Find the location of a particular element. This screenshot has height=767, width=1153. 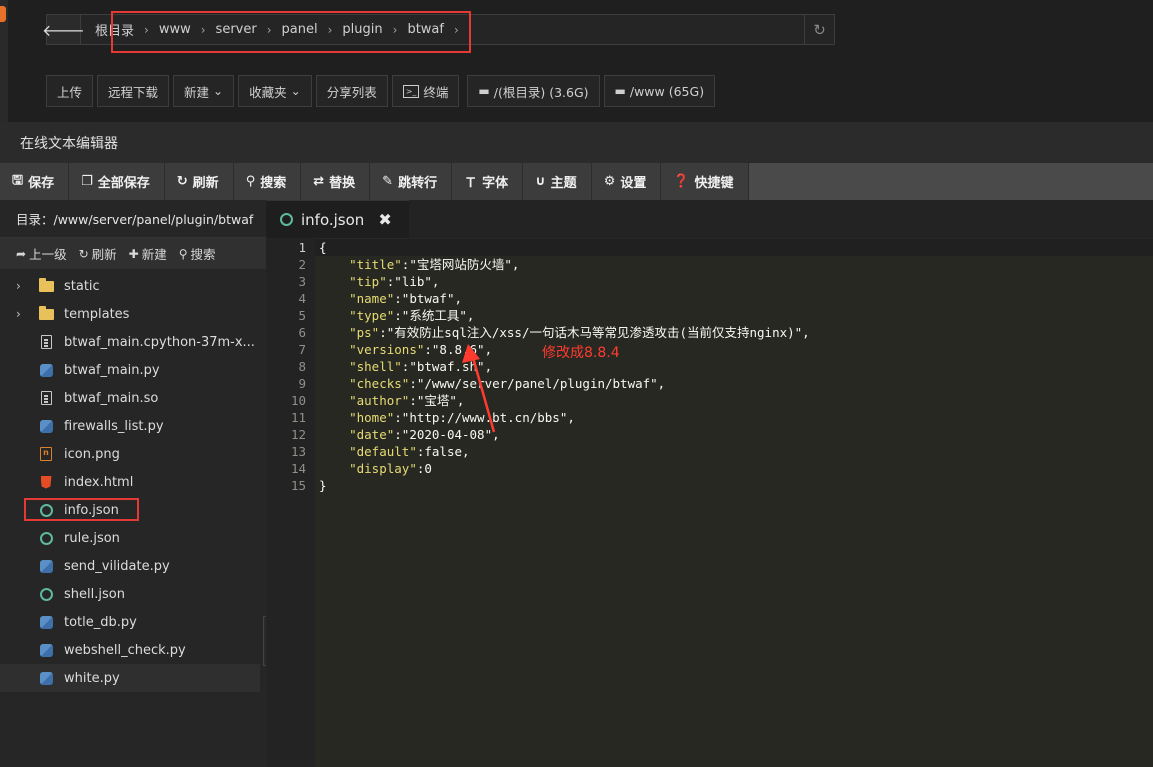

arrow-left-icon: 🡐 is located at coordinates (63, 30).